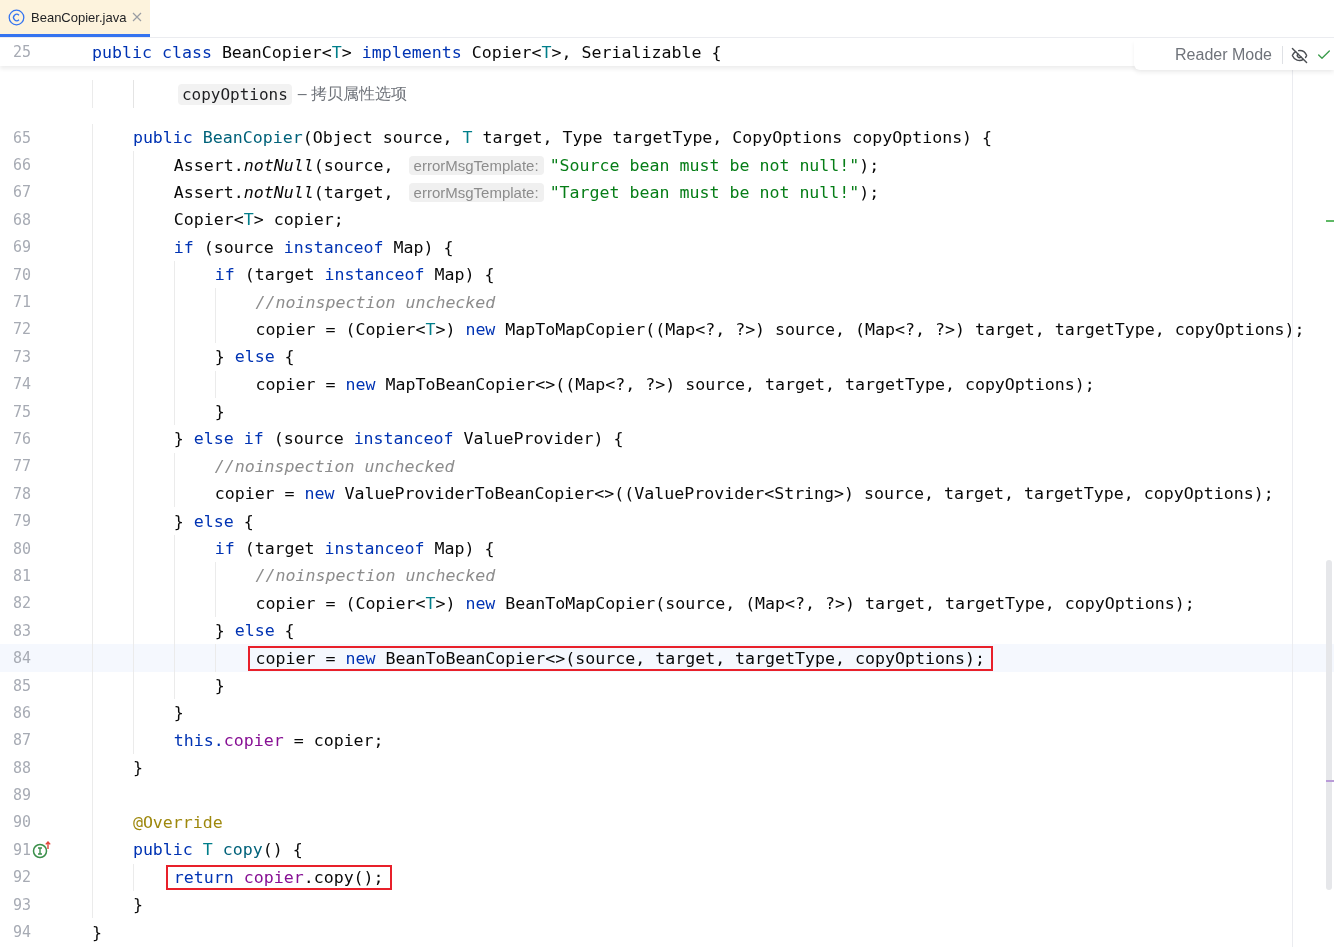  I want to click on code-line: public BeanCopier(Object source, T target, Type targetType, CopyOptions copyOptions) {, so click(562, 138).